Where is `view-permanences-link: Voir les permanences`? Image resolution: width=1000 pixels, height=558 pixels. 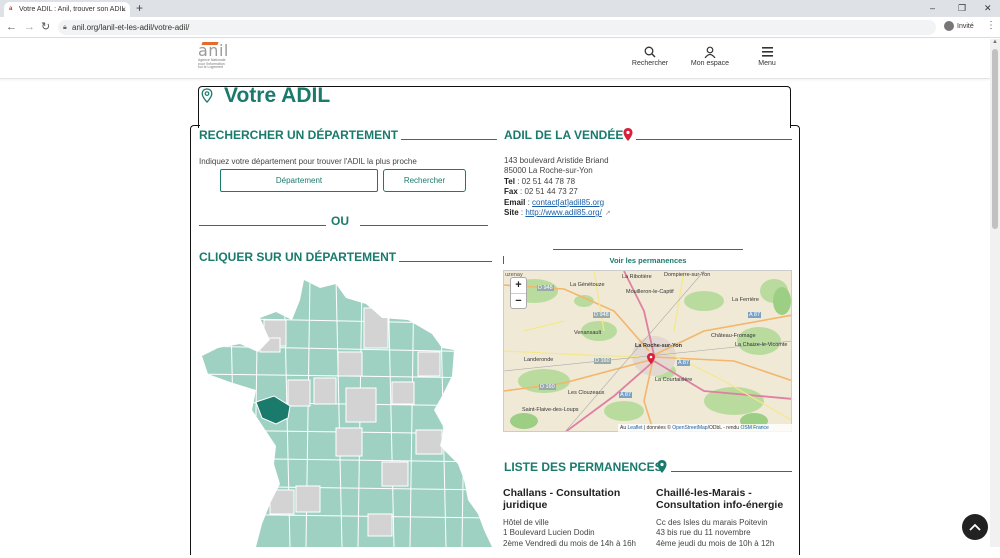
view-permanences-link: Voir les permanences is located at coordinates (648, 257).